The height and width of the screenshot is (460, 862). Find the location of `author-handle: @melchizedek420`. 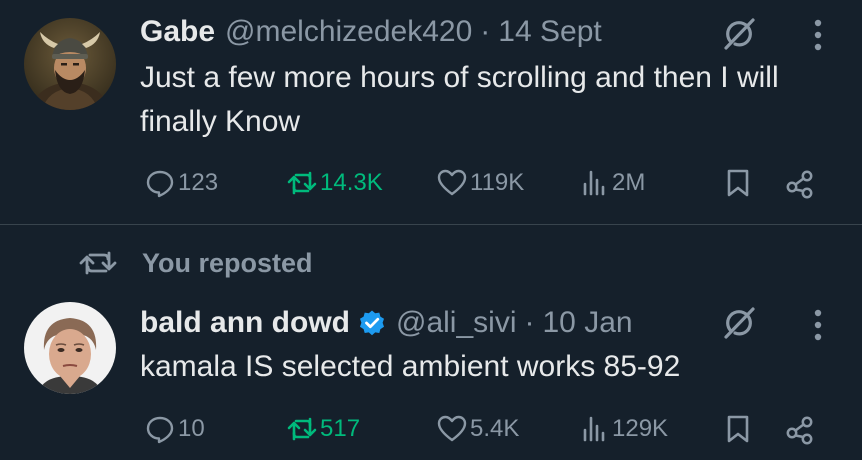

author-handle: @melchizedek420 is located at coordinates (348, 32).